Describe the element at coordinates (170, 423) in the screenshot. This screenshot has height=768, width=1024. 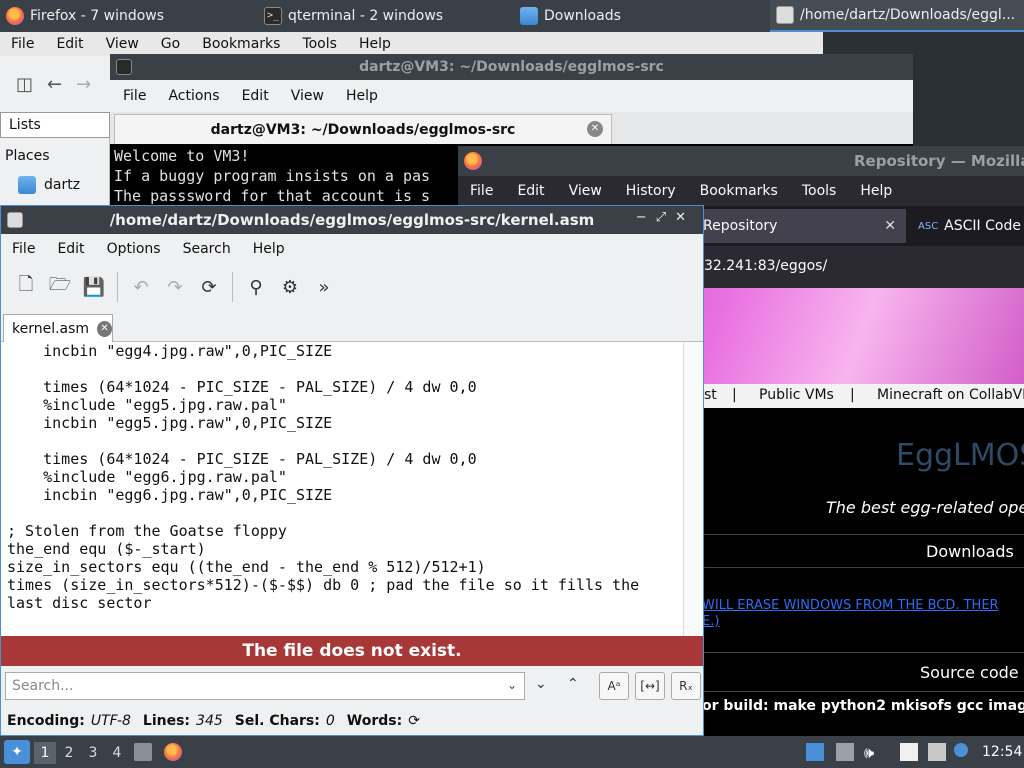
I see `code-line: incbin "egg5.jpg.raw",0,PIC_SIZE` at that location.